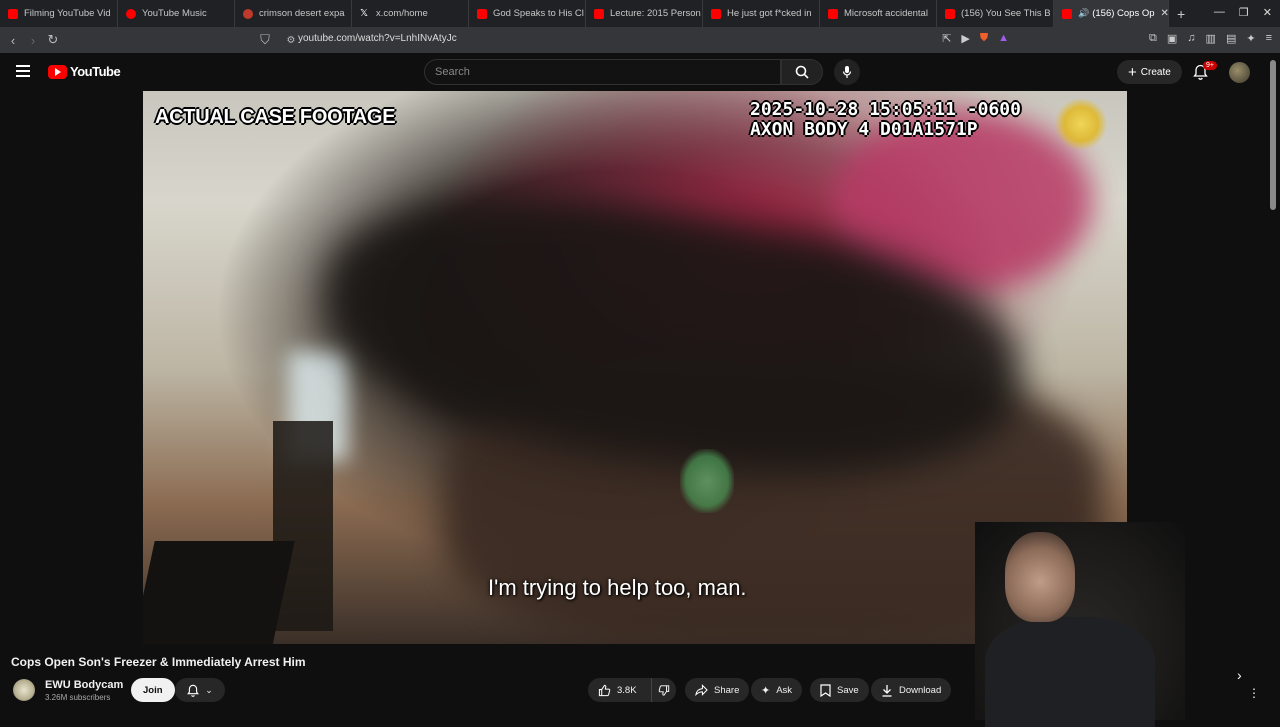 Image resolution: width=1280 pixels, height=727 pixels. I want to click on browser-tab: YouTube Music, so click(176, 13).